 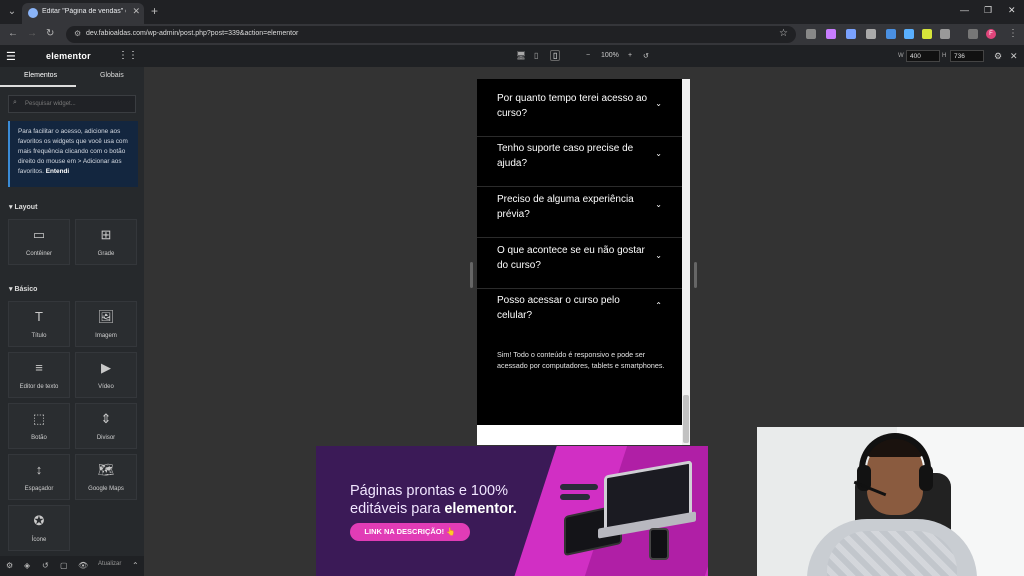 I want to click on image-icon: 🖼, so click(x=106, y=316).